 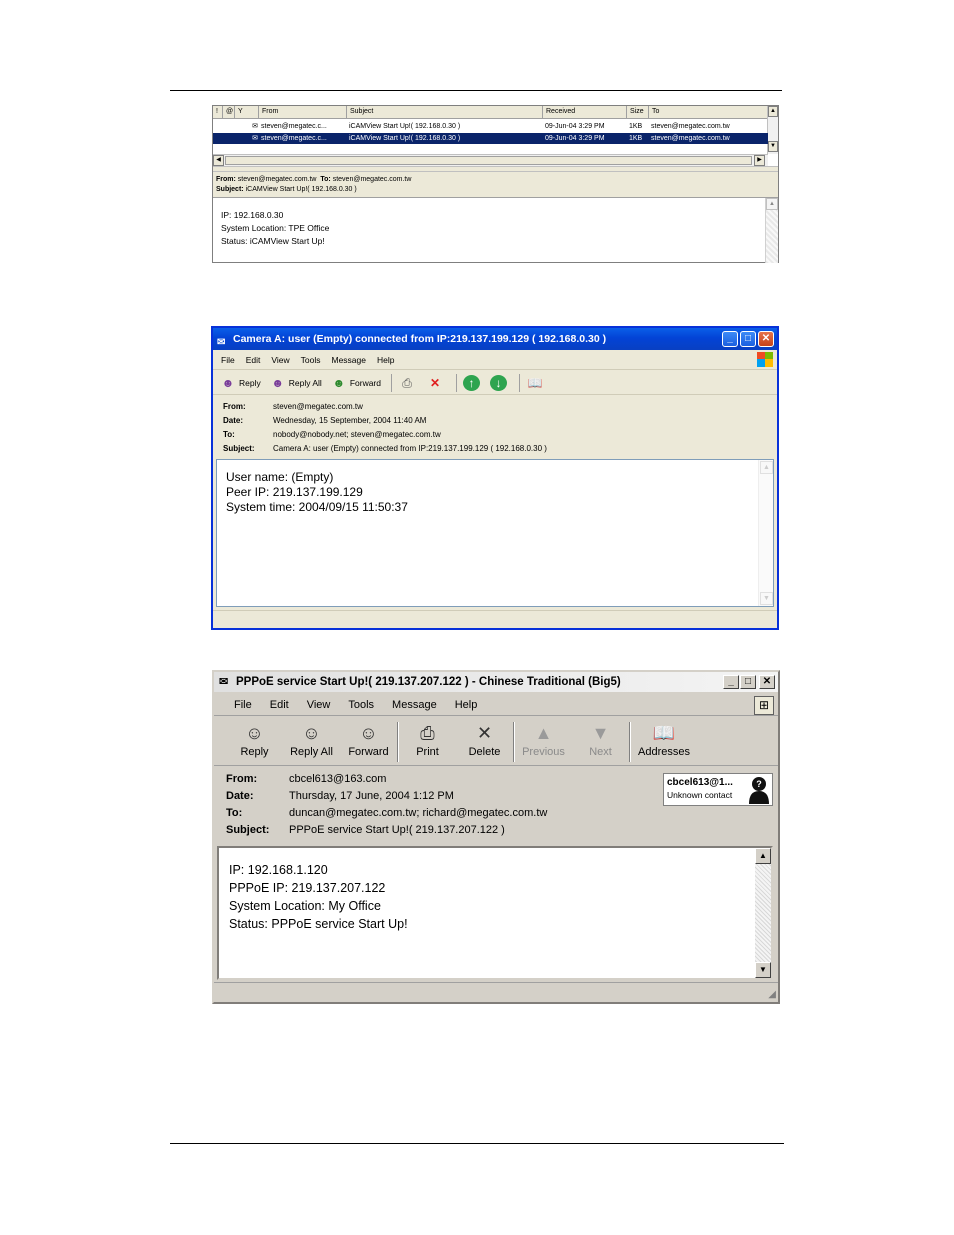 I want to click on reply-all-button: ☻ Reply All, so click(x=295, y=383).